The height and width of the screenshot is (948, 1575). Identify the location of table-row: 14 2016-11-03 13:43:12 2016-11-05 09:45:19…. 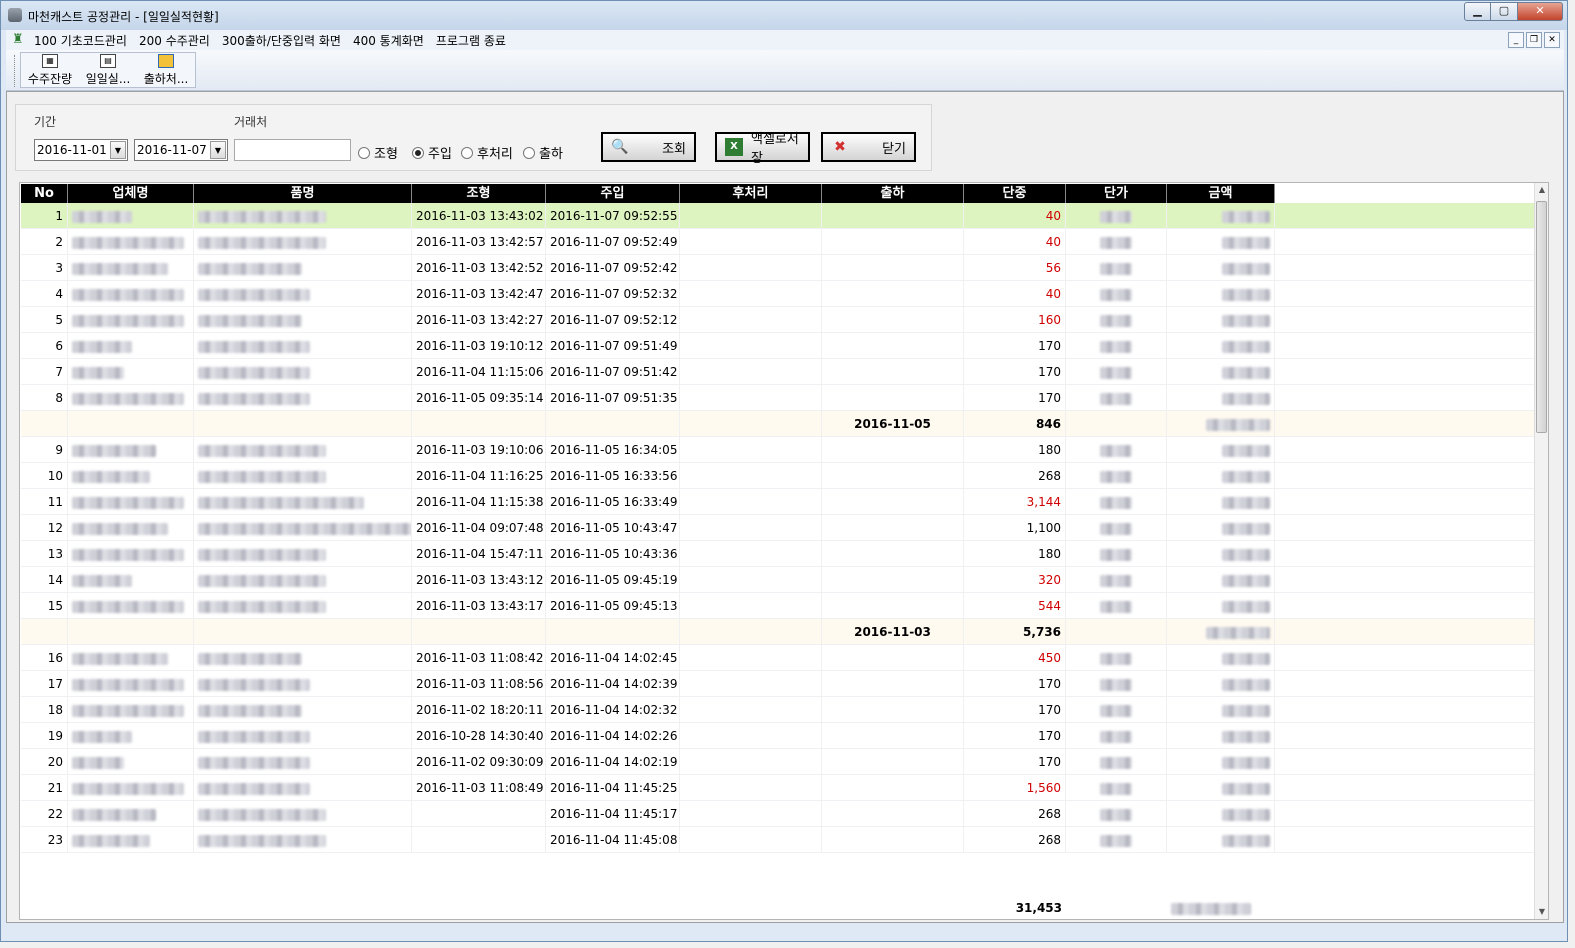
(778, 580).